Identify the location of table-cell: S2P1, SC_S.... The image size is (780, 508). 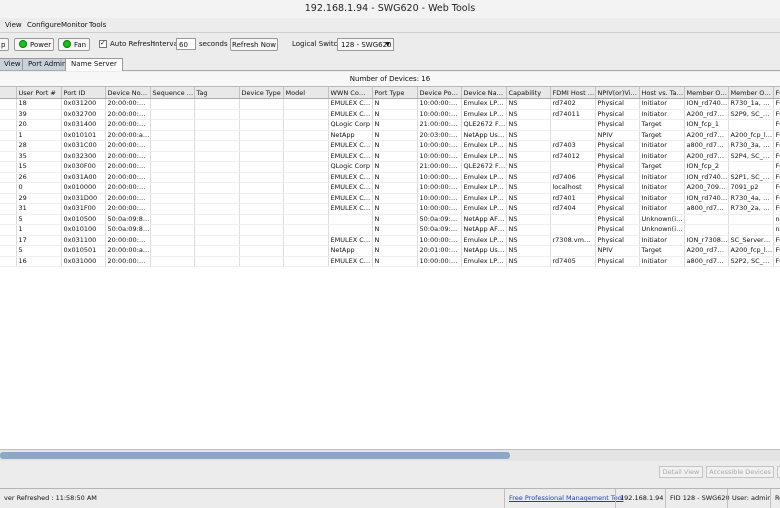
(751, 177).